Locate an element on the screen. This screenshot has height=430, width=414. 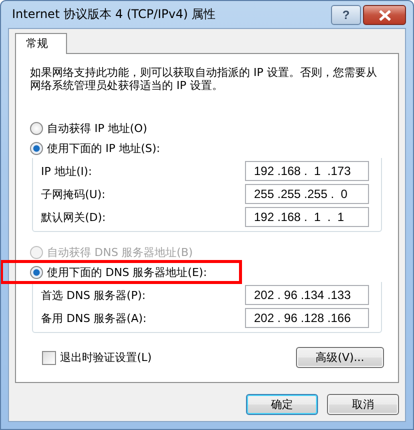
help-button: ? is located at coordinates (346, 15).